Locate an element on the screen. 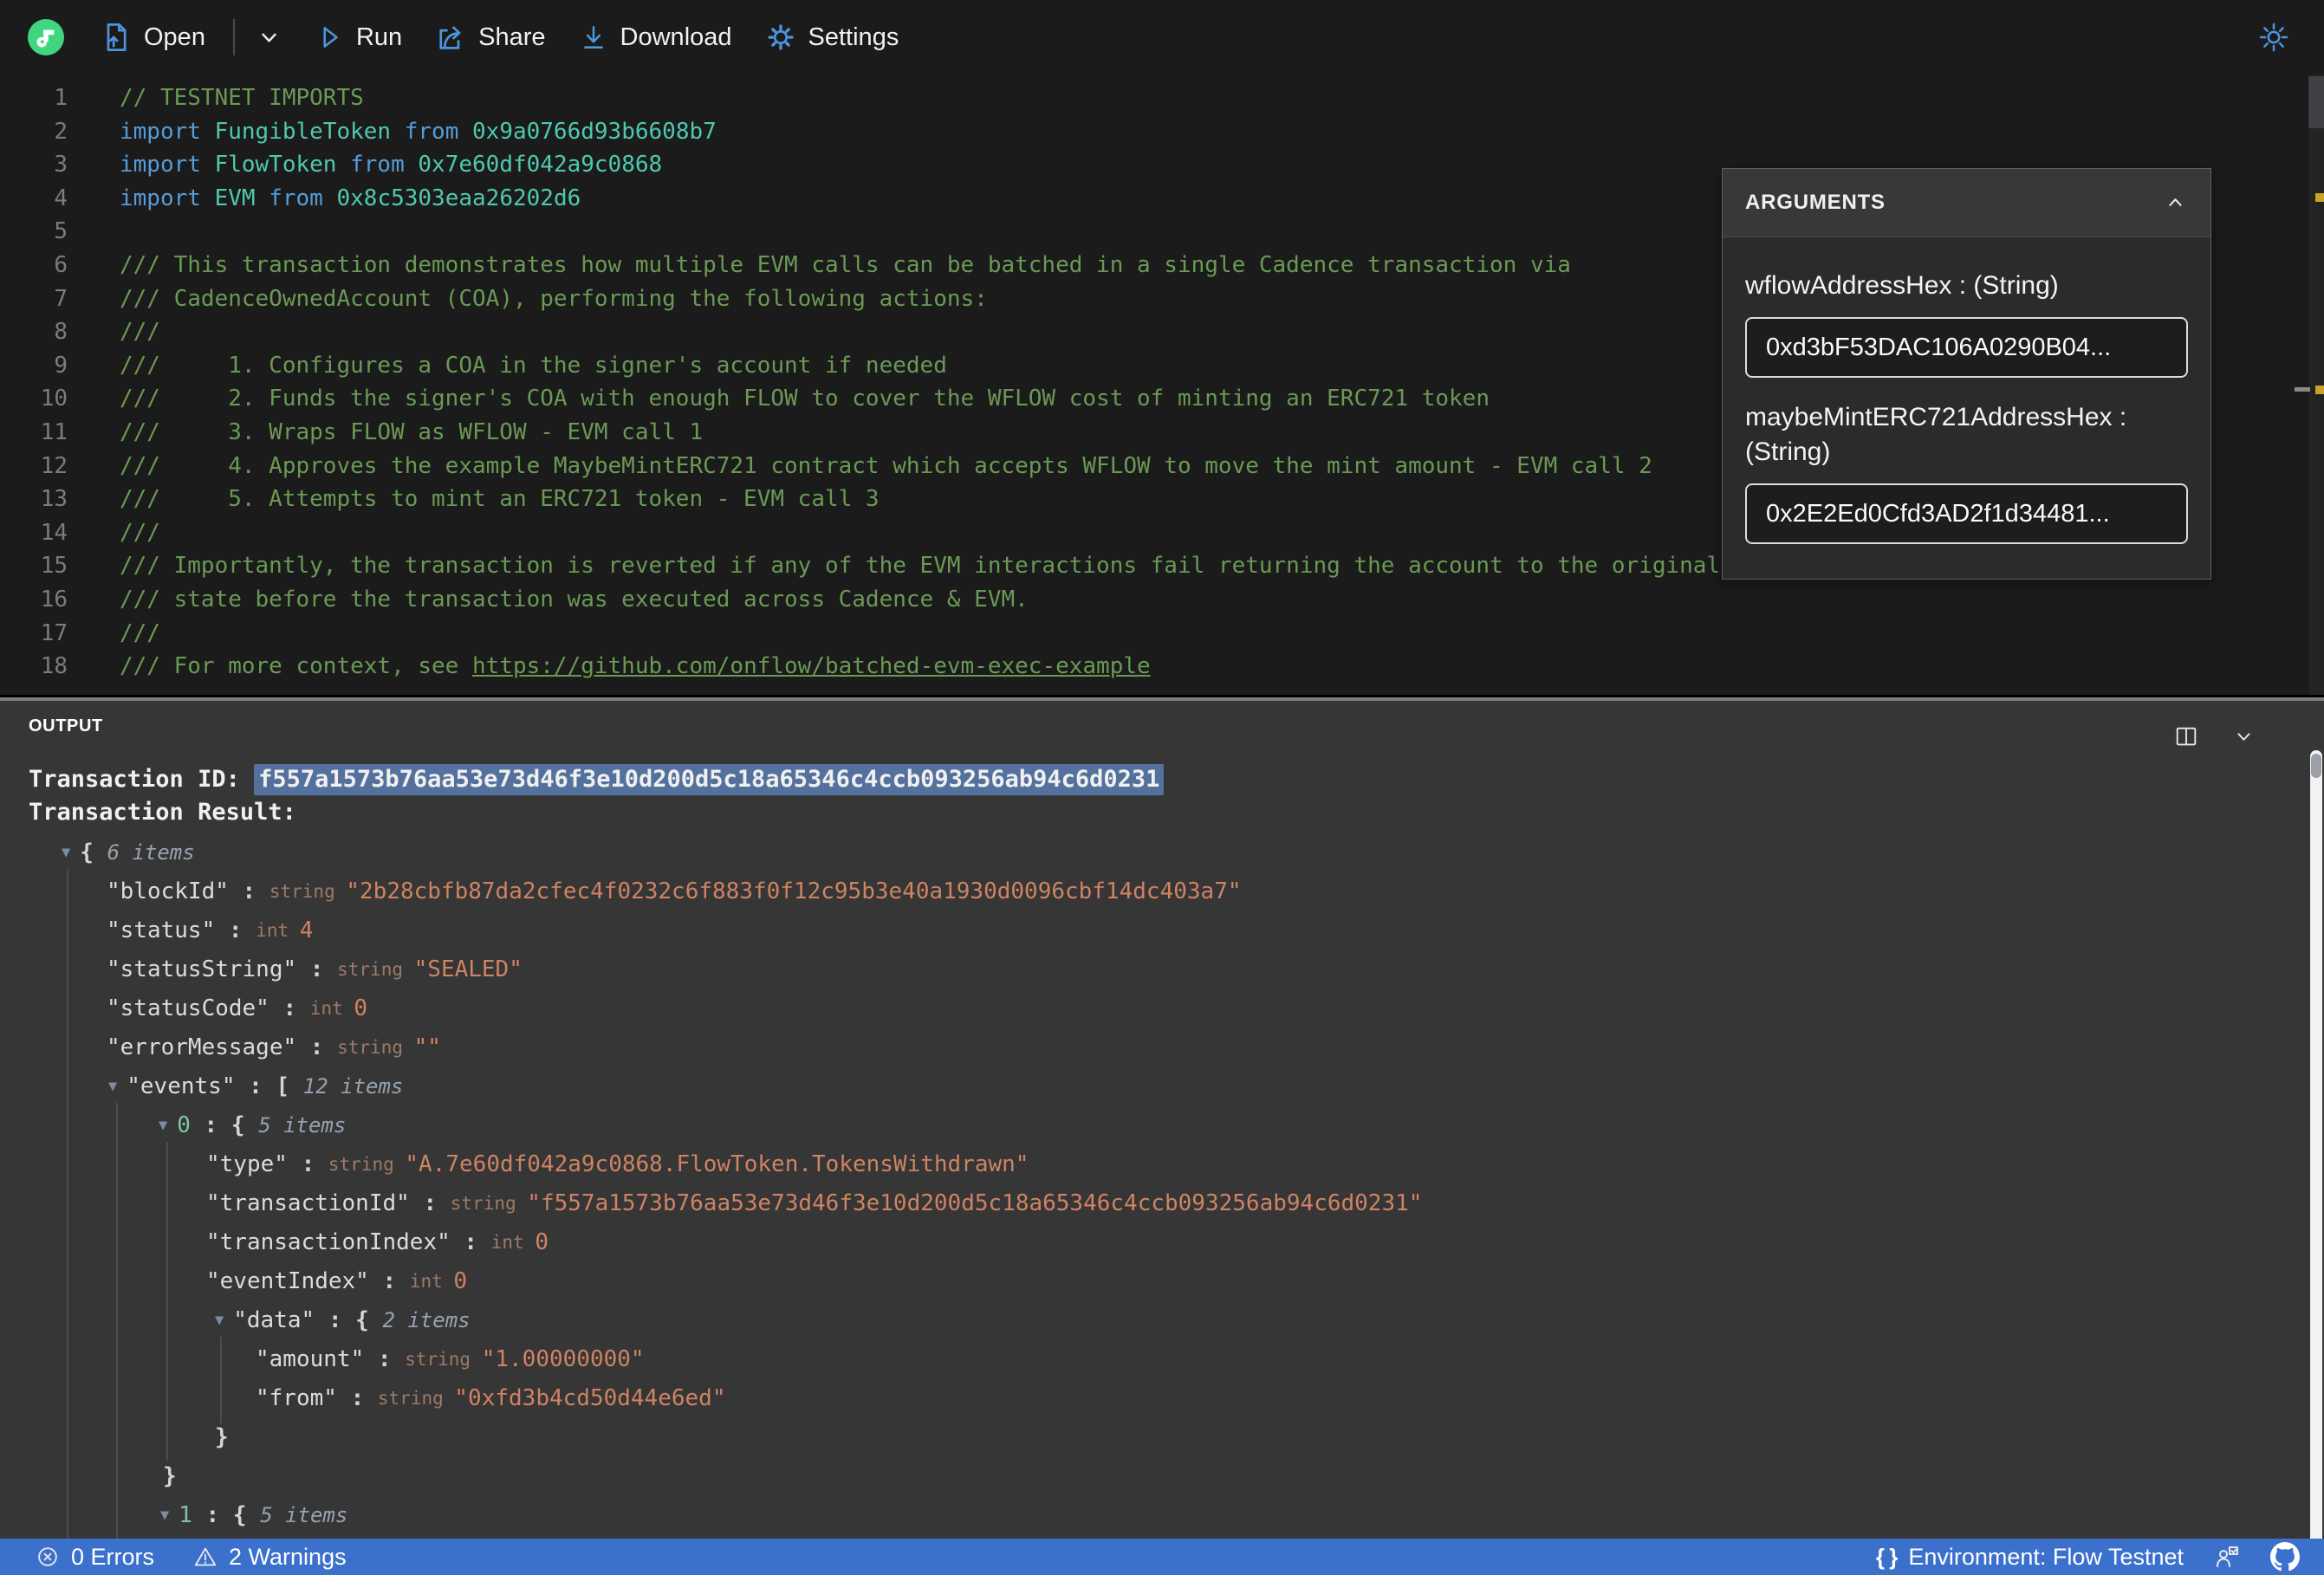 The width and height of the screenshot is (2324, 1575). warnings-status: 2 Warnings is located at coordinates (269, 1558).